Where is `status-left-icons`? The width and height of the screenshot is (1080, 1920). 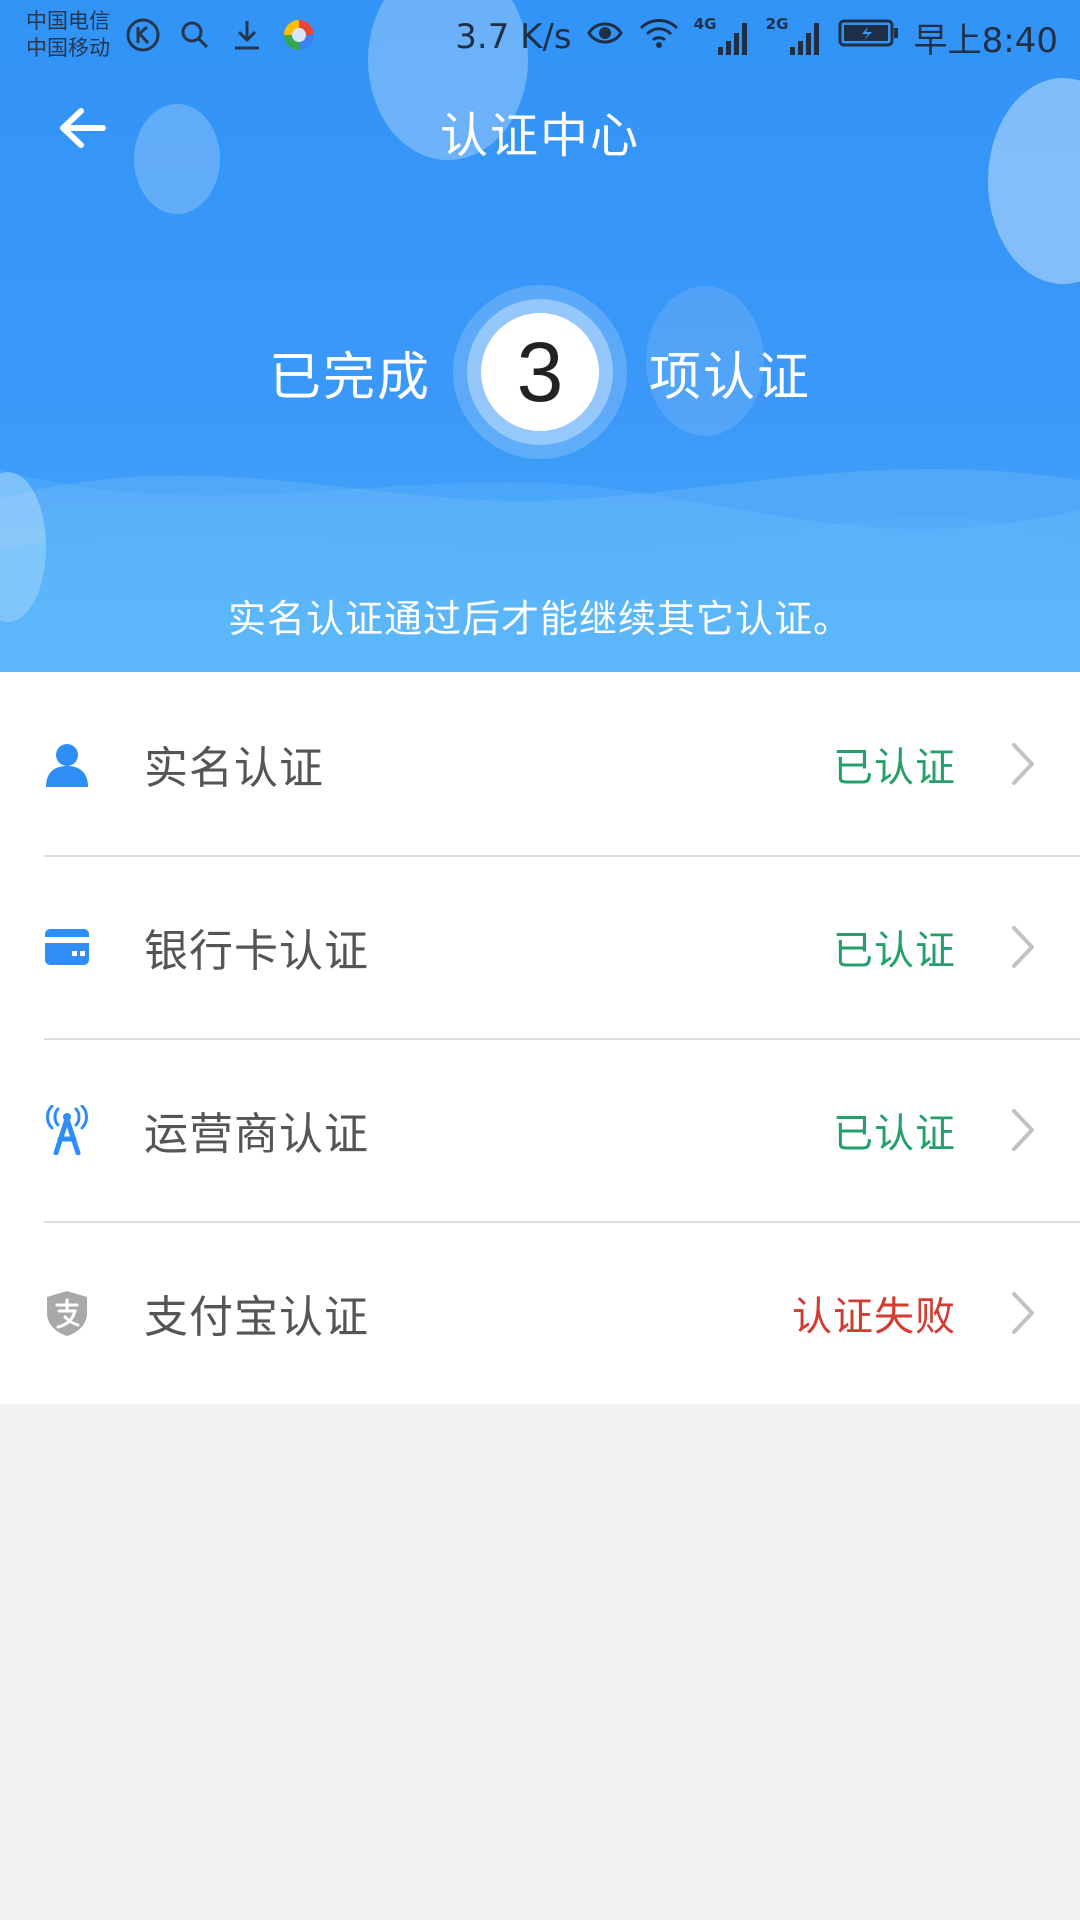 status-left-icons is located at coordinates (221, 35).